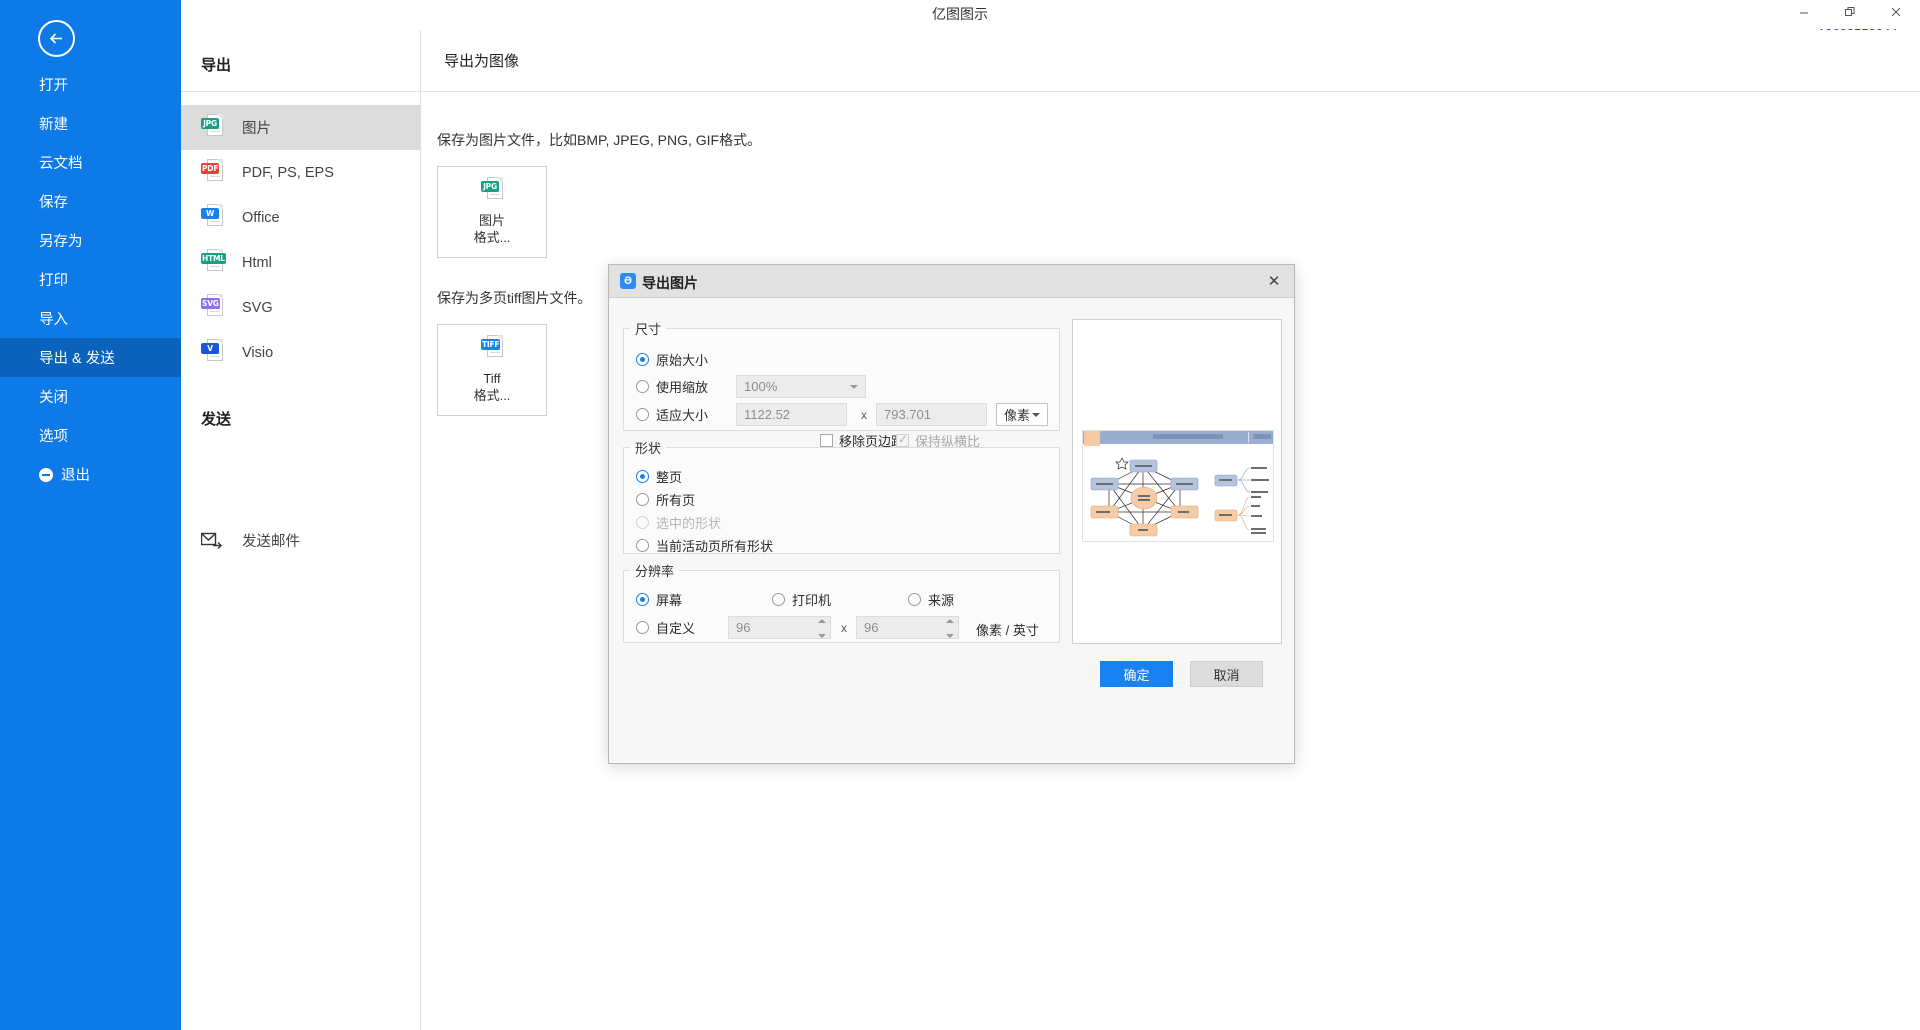 Image resolution: width=1920 pixels, height=1030 pixels. Describe the element at coordinates (1022, 414) in the screenshot. I see `size-unit-combobox: 像素` at that location.